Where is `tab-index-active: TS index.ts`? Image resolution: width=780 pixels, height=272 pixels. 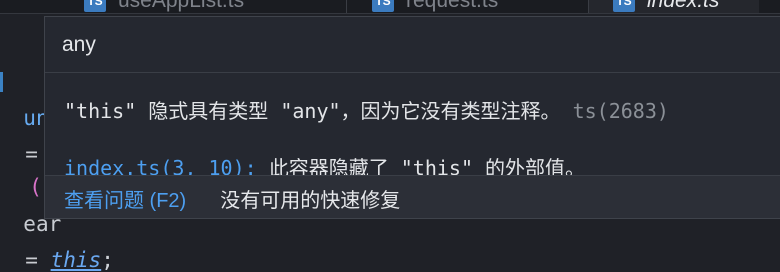
tab-index-active: TS index.ts is located at coordinates (674, 6).